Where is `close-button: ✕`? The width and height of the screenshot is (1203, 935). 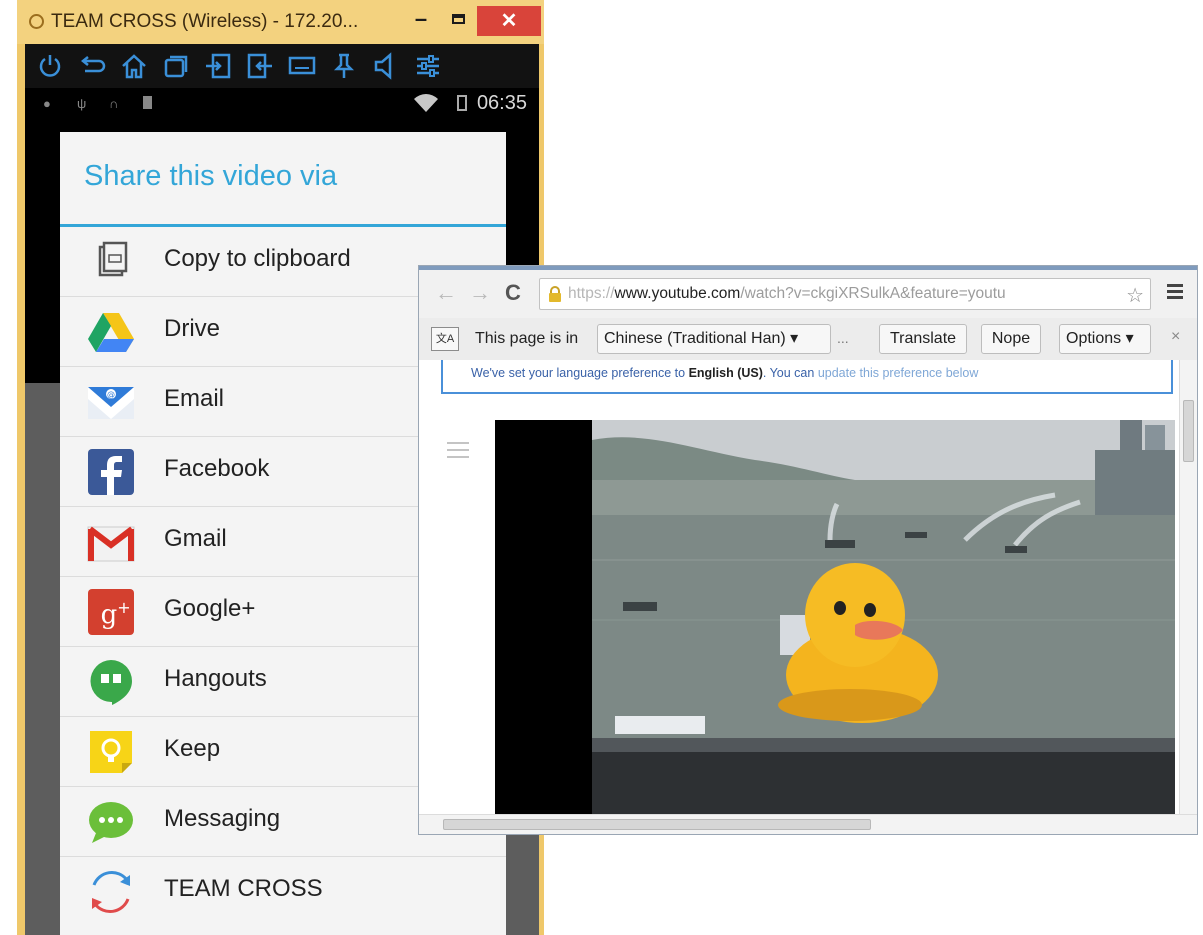
close-button: ✕ is located at coordinates (509, 21).